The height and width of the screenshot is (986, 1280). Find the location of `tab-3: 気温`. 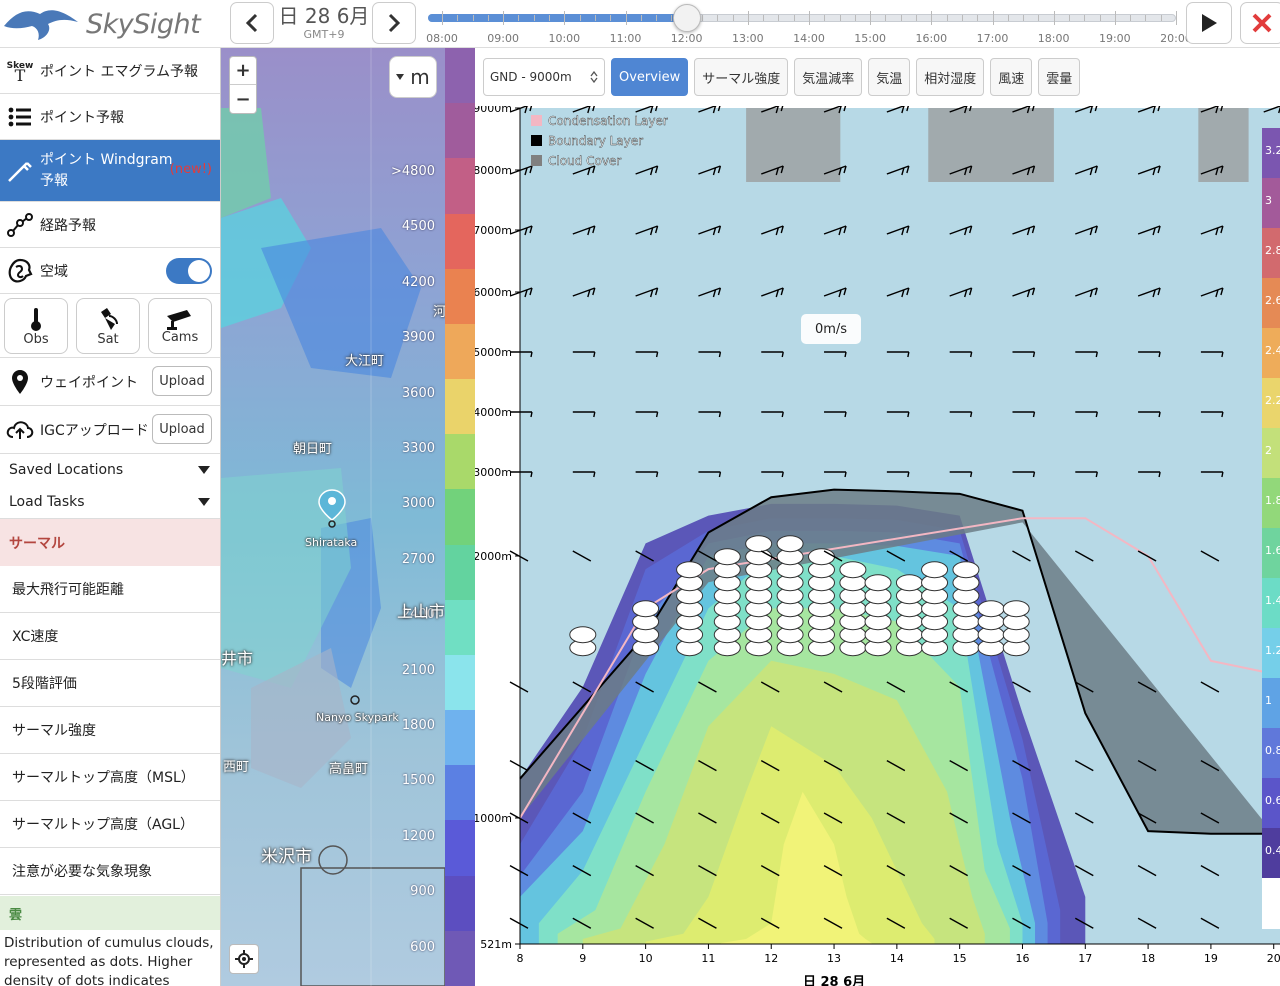

tab-3: 気温 is located at coordinates (889, 77).